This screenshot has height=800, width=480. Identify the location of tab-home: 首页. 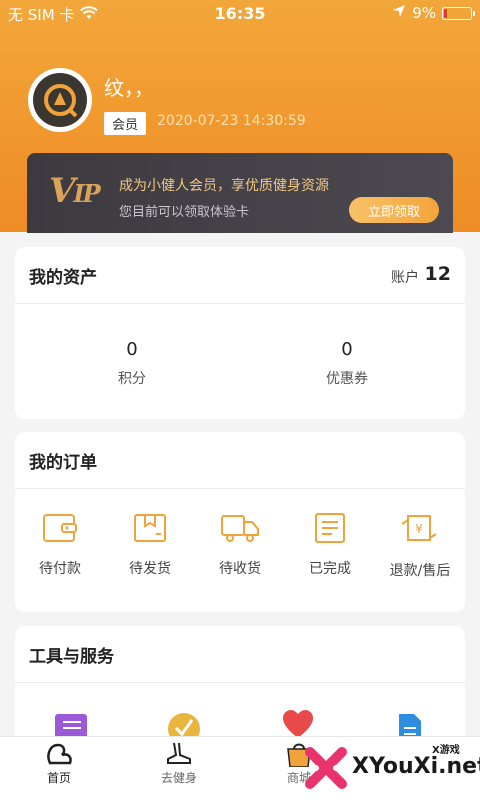
(59, 763).